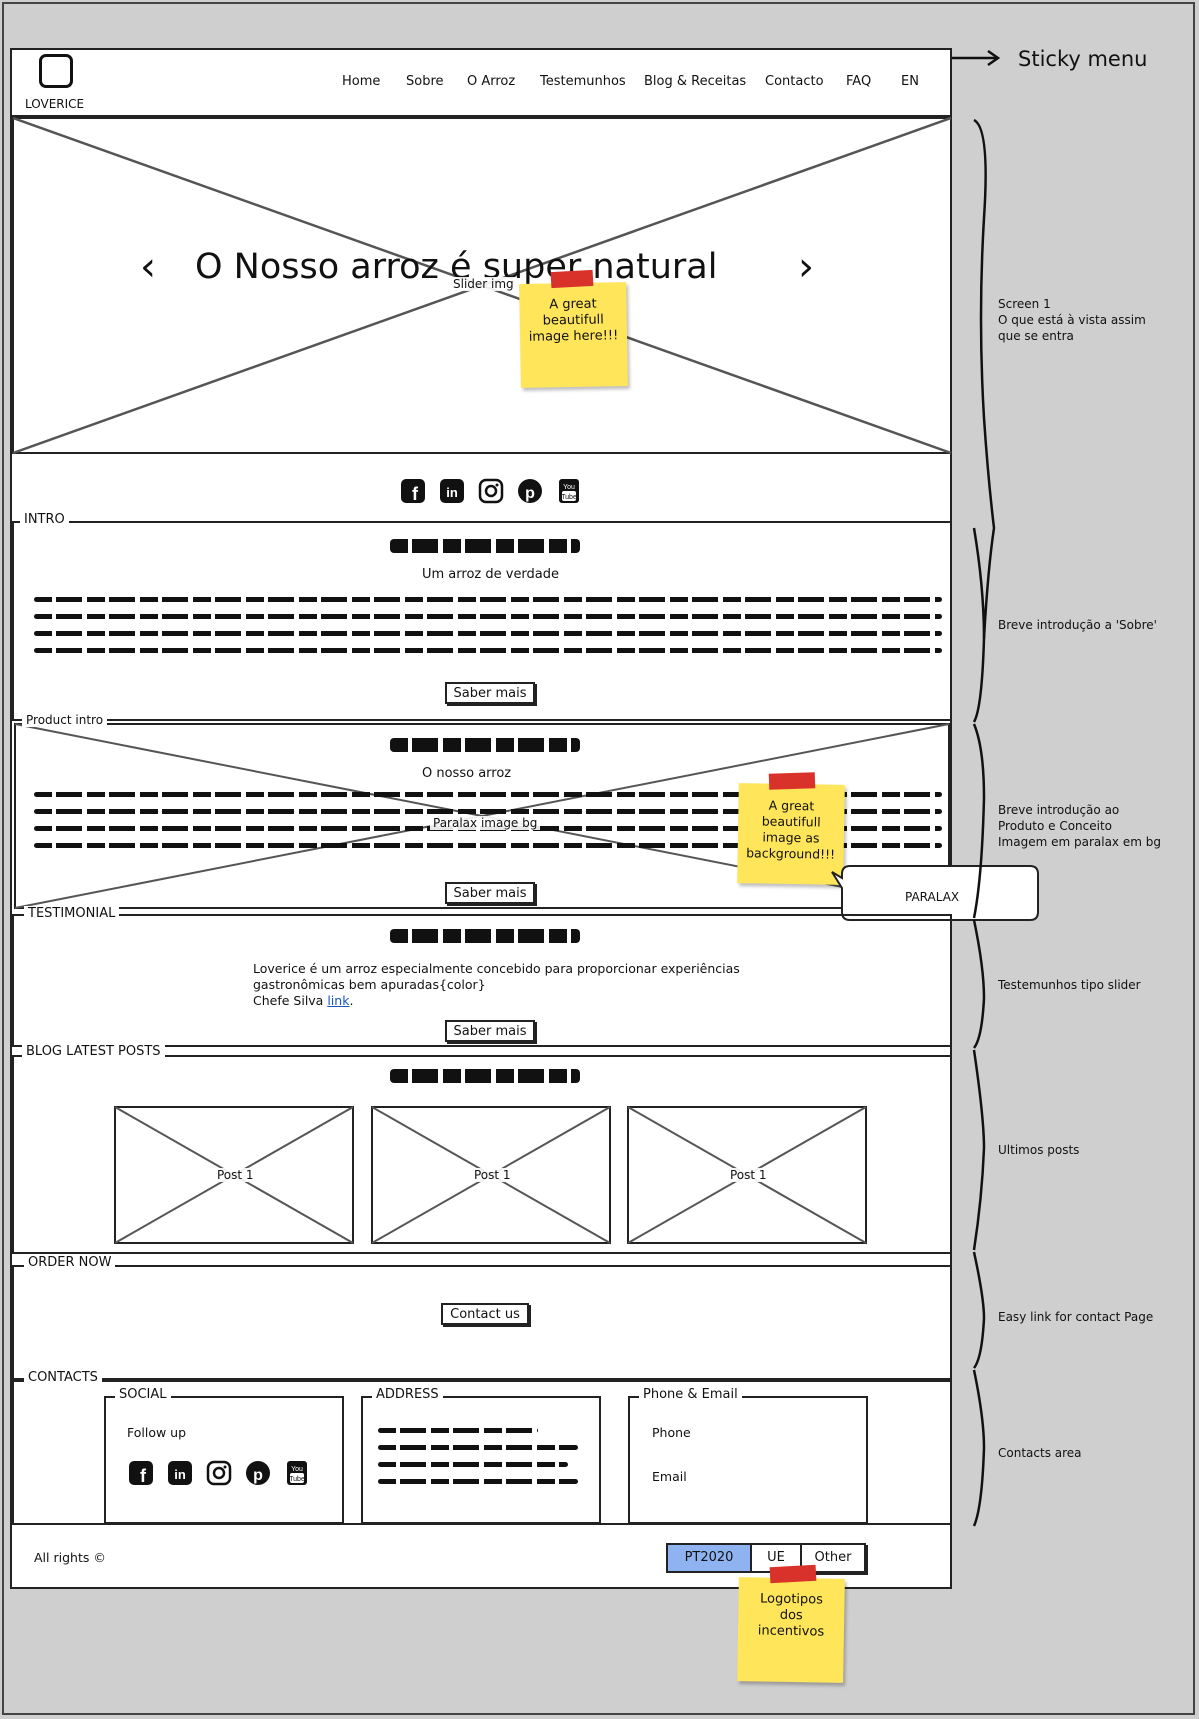 The image size is (1199, 1719). Describe the element at coordinates (490, 693) in the screenshot. I see `intro-saber-mais-button: Saber mais` at that location.